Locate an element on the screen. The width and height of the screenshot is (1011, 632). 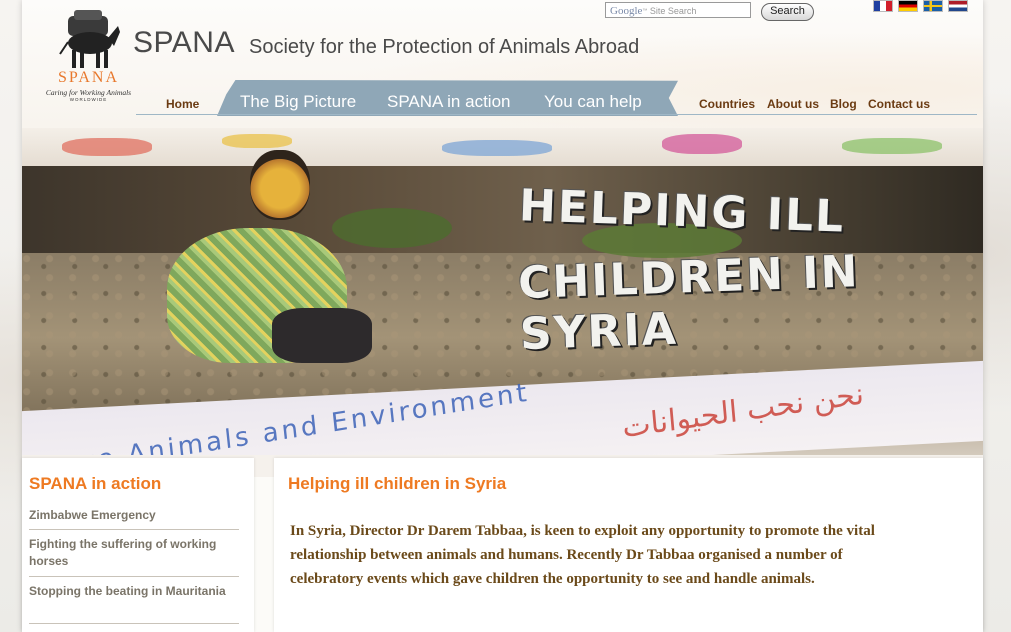
sidebar-item-working-horses: Fighting the suffering of working horses is located at coordinates (134, 553).